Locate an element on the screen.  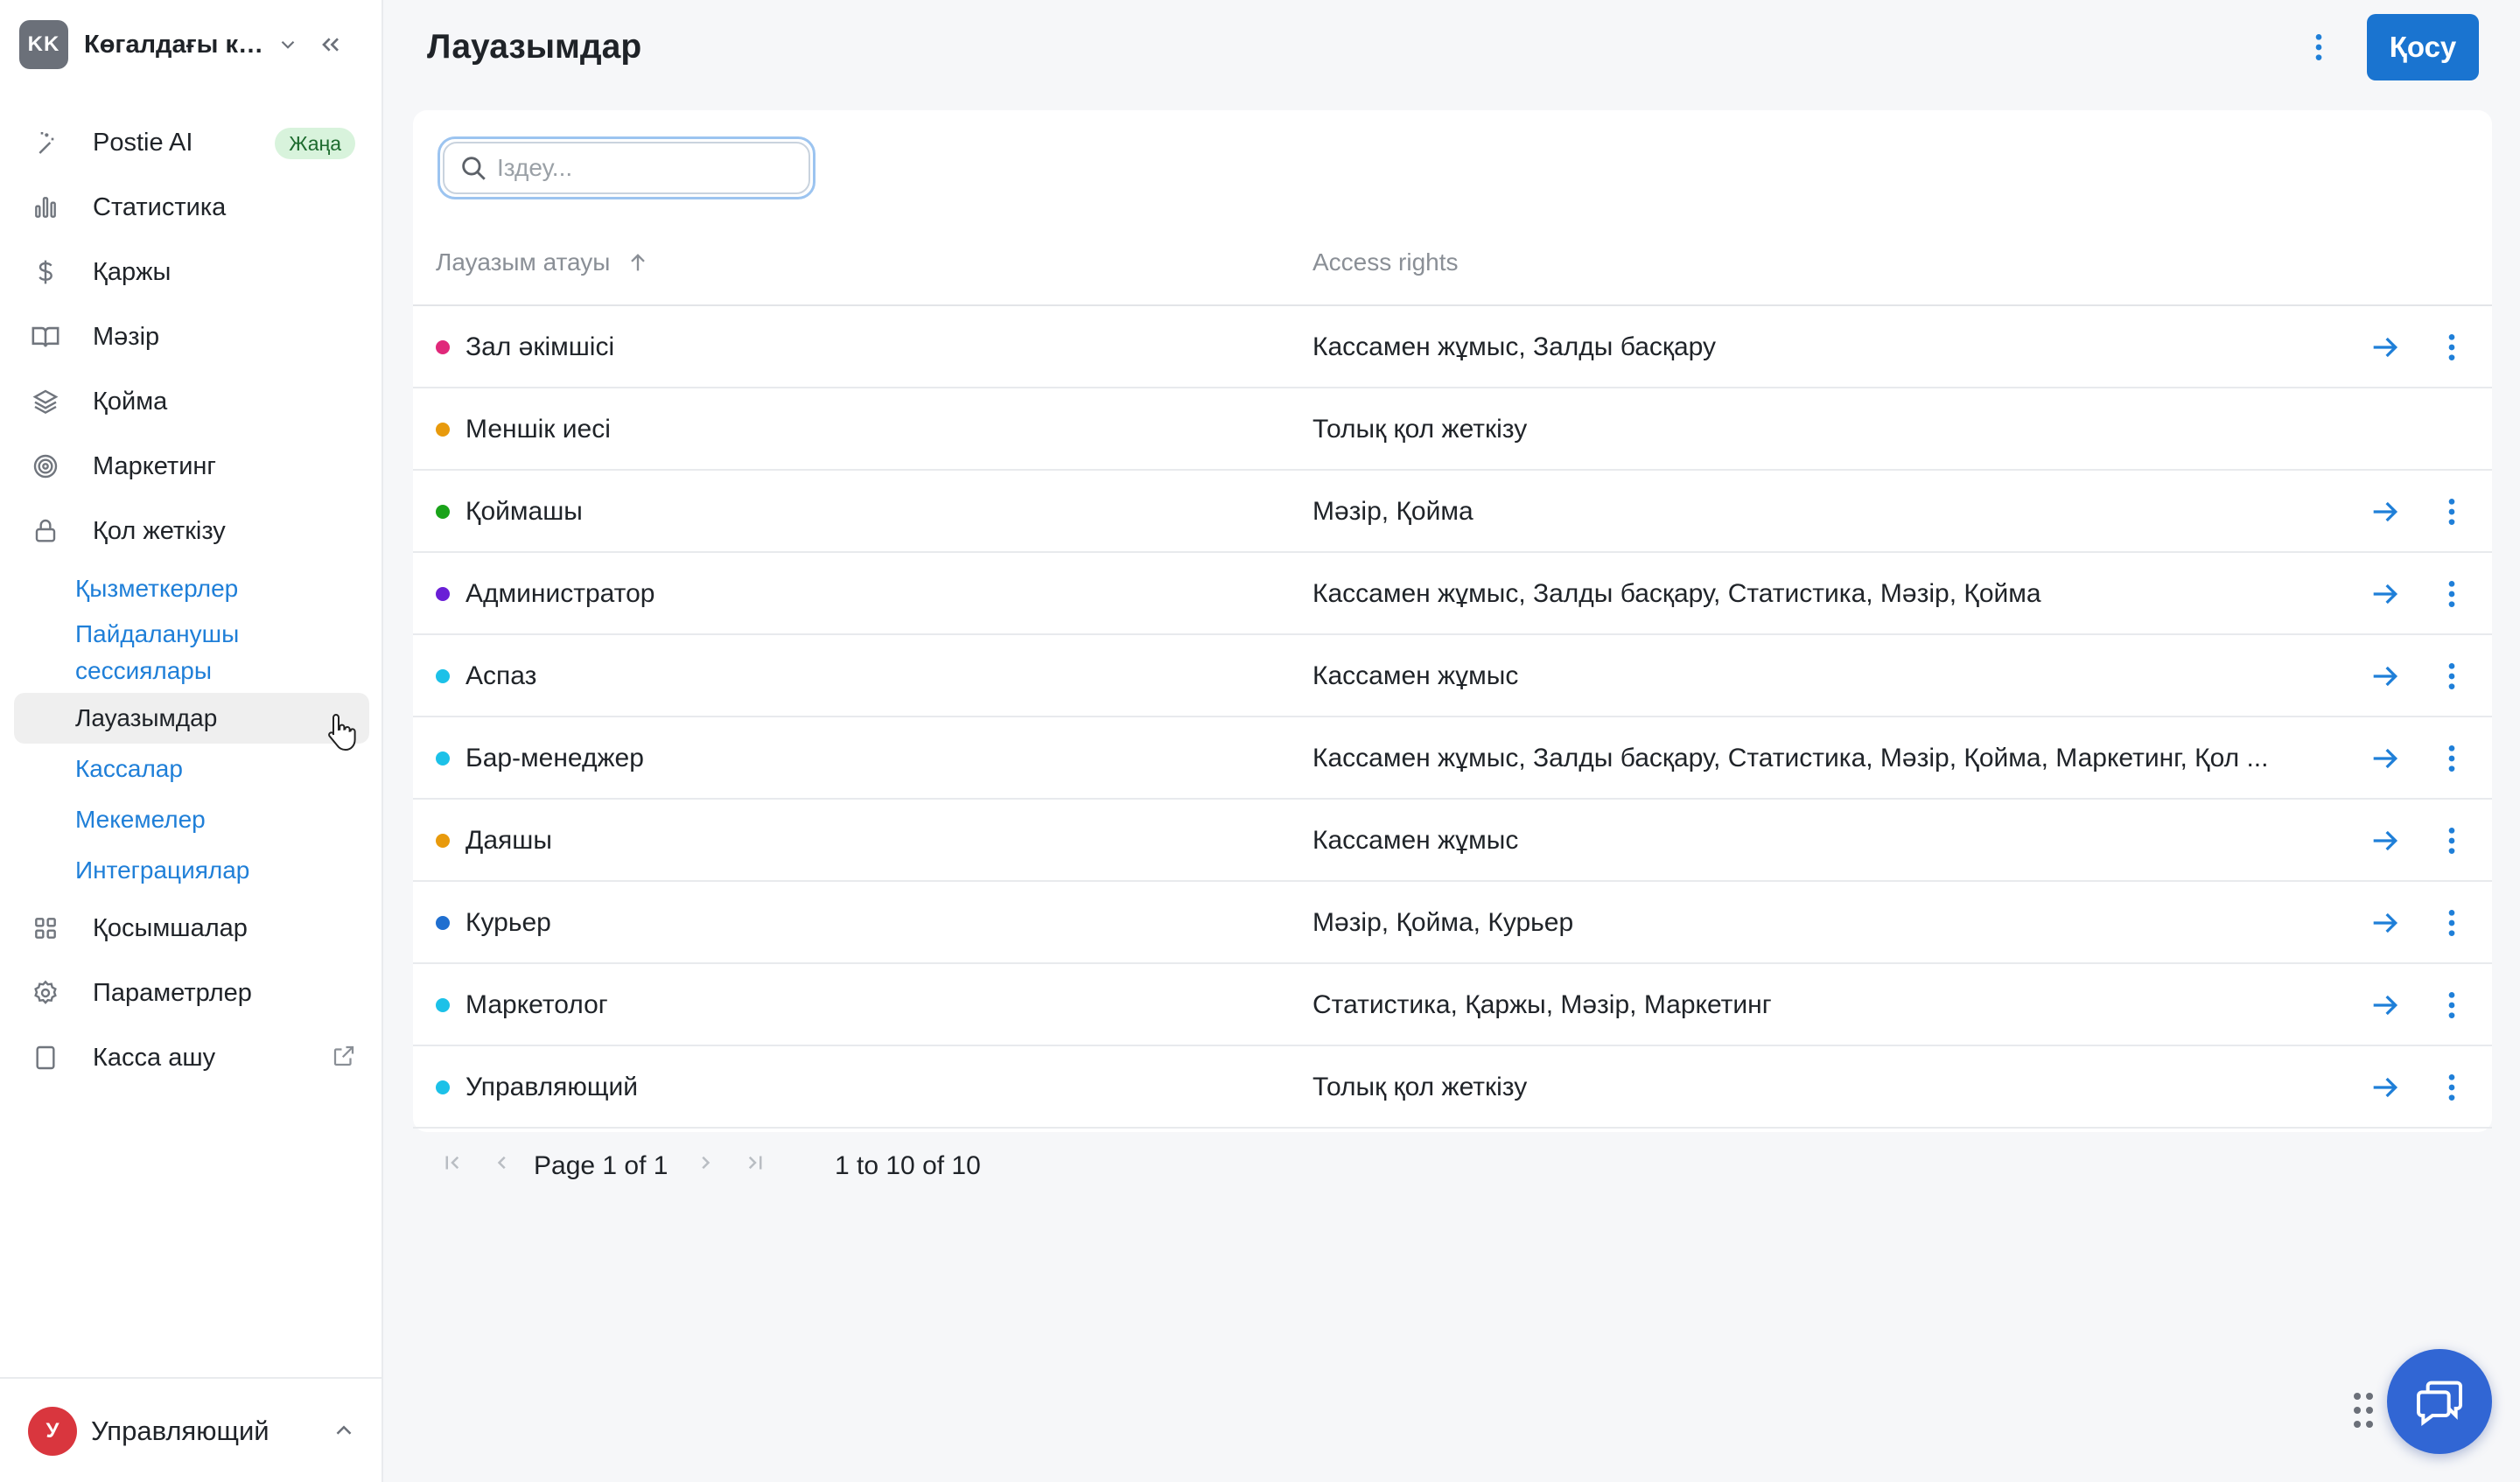
position-name: Меншік иесі is located at coordinates (538, 429).